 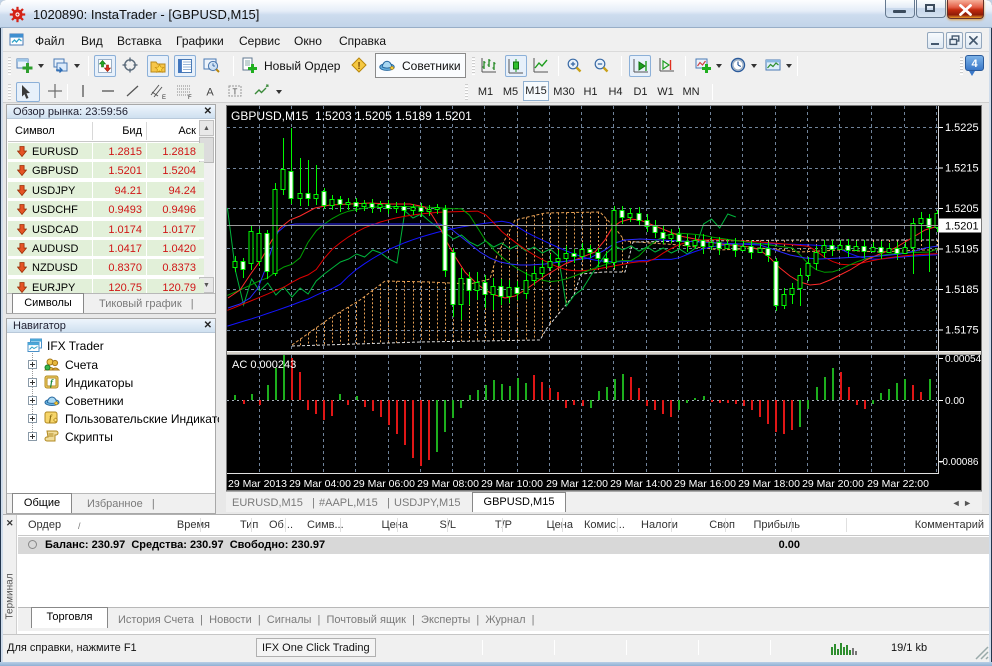 What do you see at coordinates (448, 484) in the screenshot?
I see `svg-text: 29 Mar 08:00` at bounding box center [448, 484].